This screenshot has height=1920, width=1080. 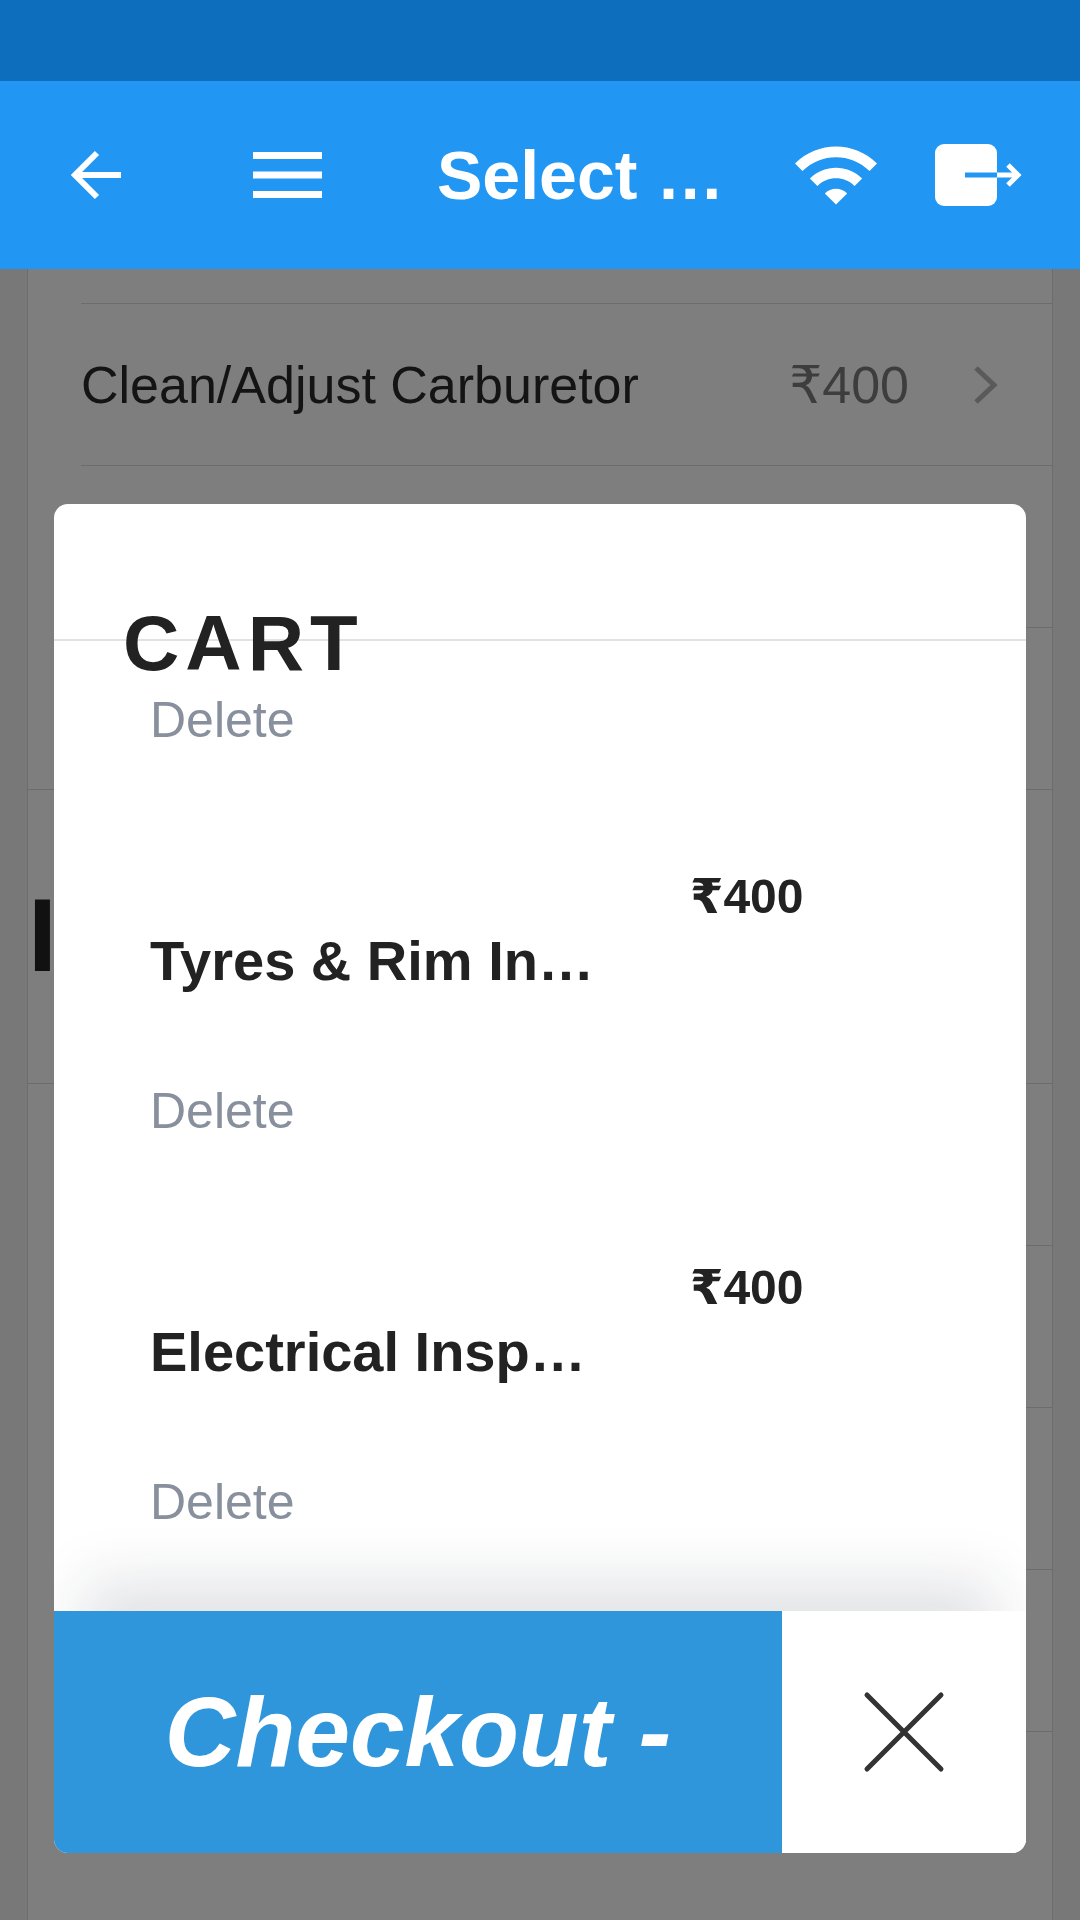 What do you see at coordinates (985, 384) in the screenshot?
I see `chevron-right-icon` at bounding box center [985, 384].